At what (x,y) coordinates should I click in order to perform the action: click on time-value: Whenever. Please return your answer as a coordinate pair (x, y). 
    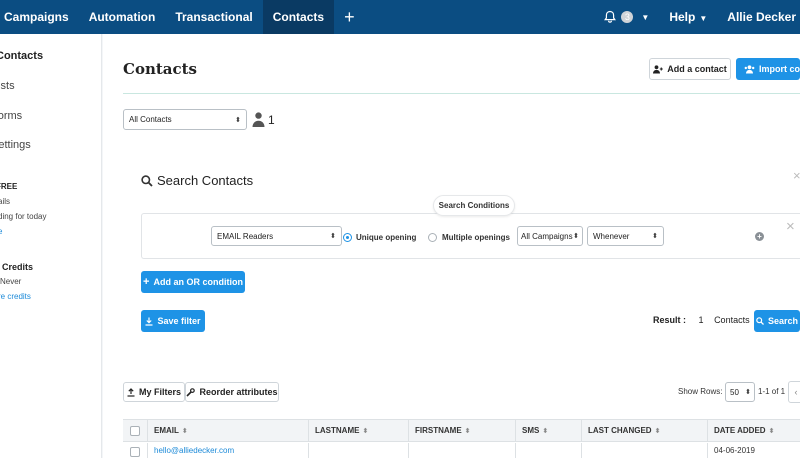
    Looking at the image, I should click on (611, 236).